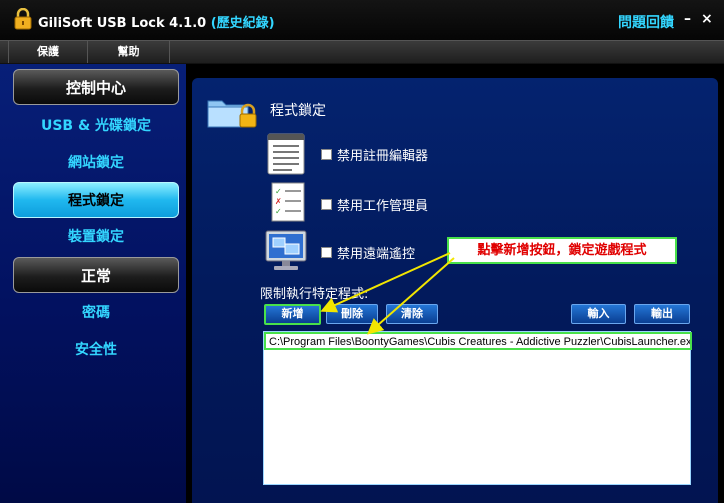  I want to click on checkbox-disable-remote-control, so click(326, 252).